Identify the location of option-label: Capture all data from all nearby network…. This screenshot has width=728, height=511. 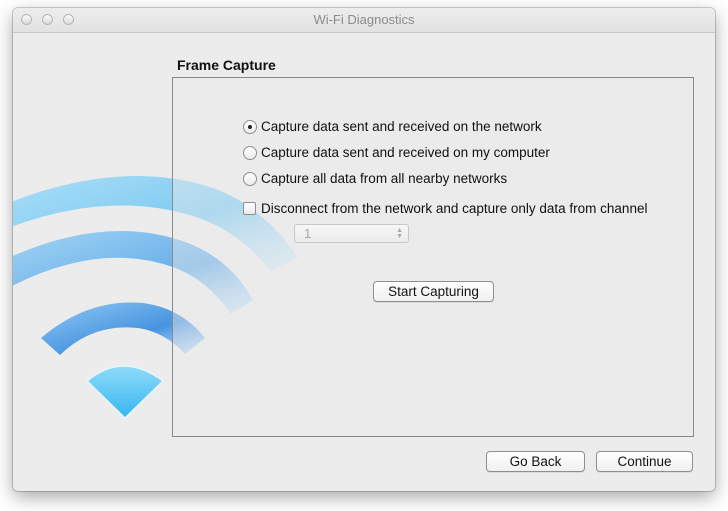
(384, 178).